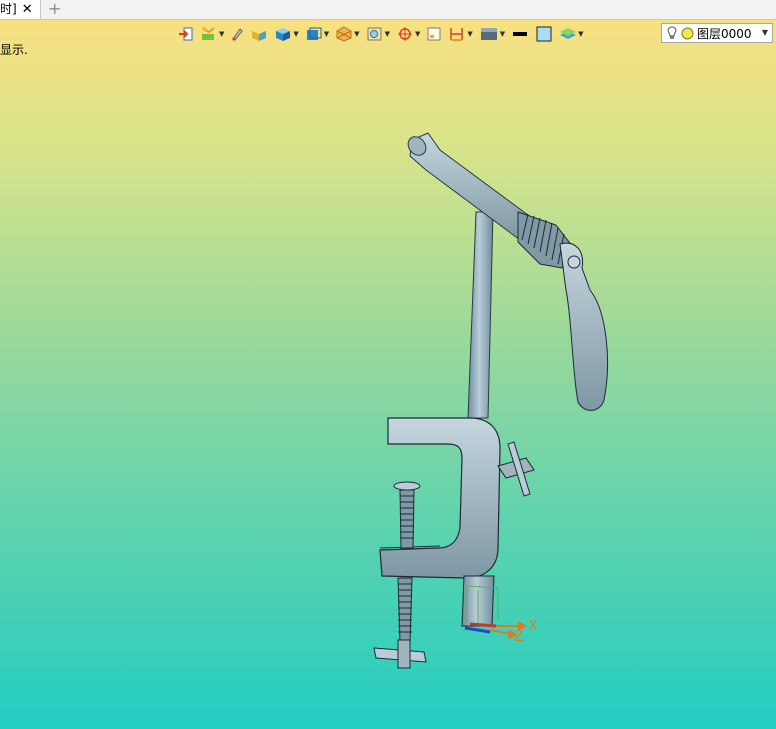  What do you see at coordinates (508, 271) in the screenshot?
I see `vise-head` at bounding box center [508, 271].